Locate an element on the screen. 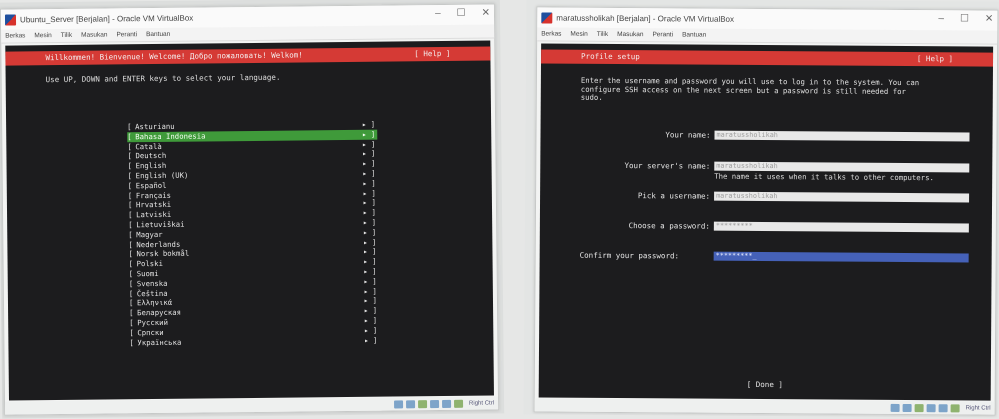 This screenshot has height=419, width=999. profile-setup-title: Profile setup is located at coordinates (610, 56).